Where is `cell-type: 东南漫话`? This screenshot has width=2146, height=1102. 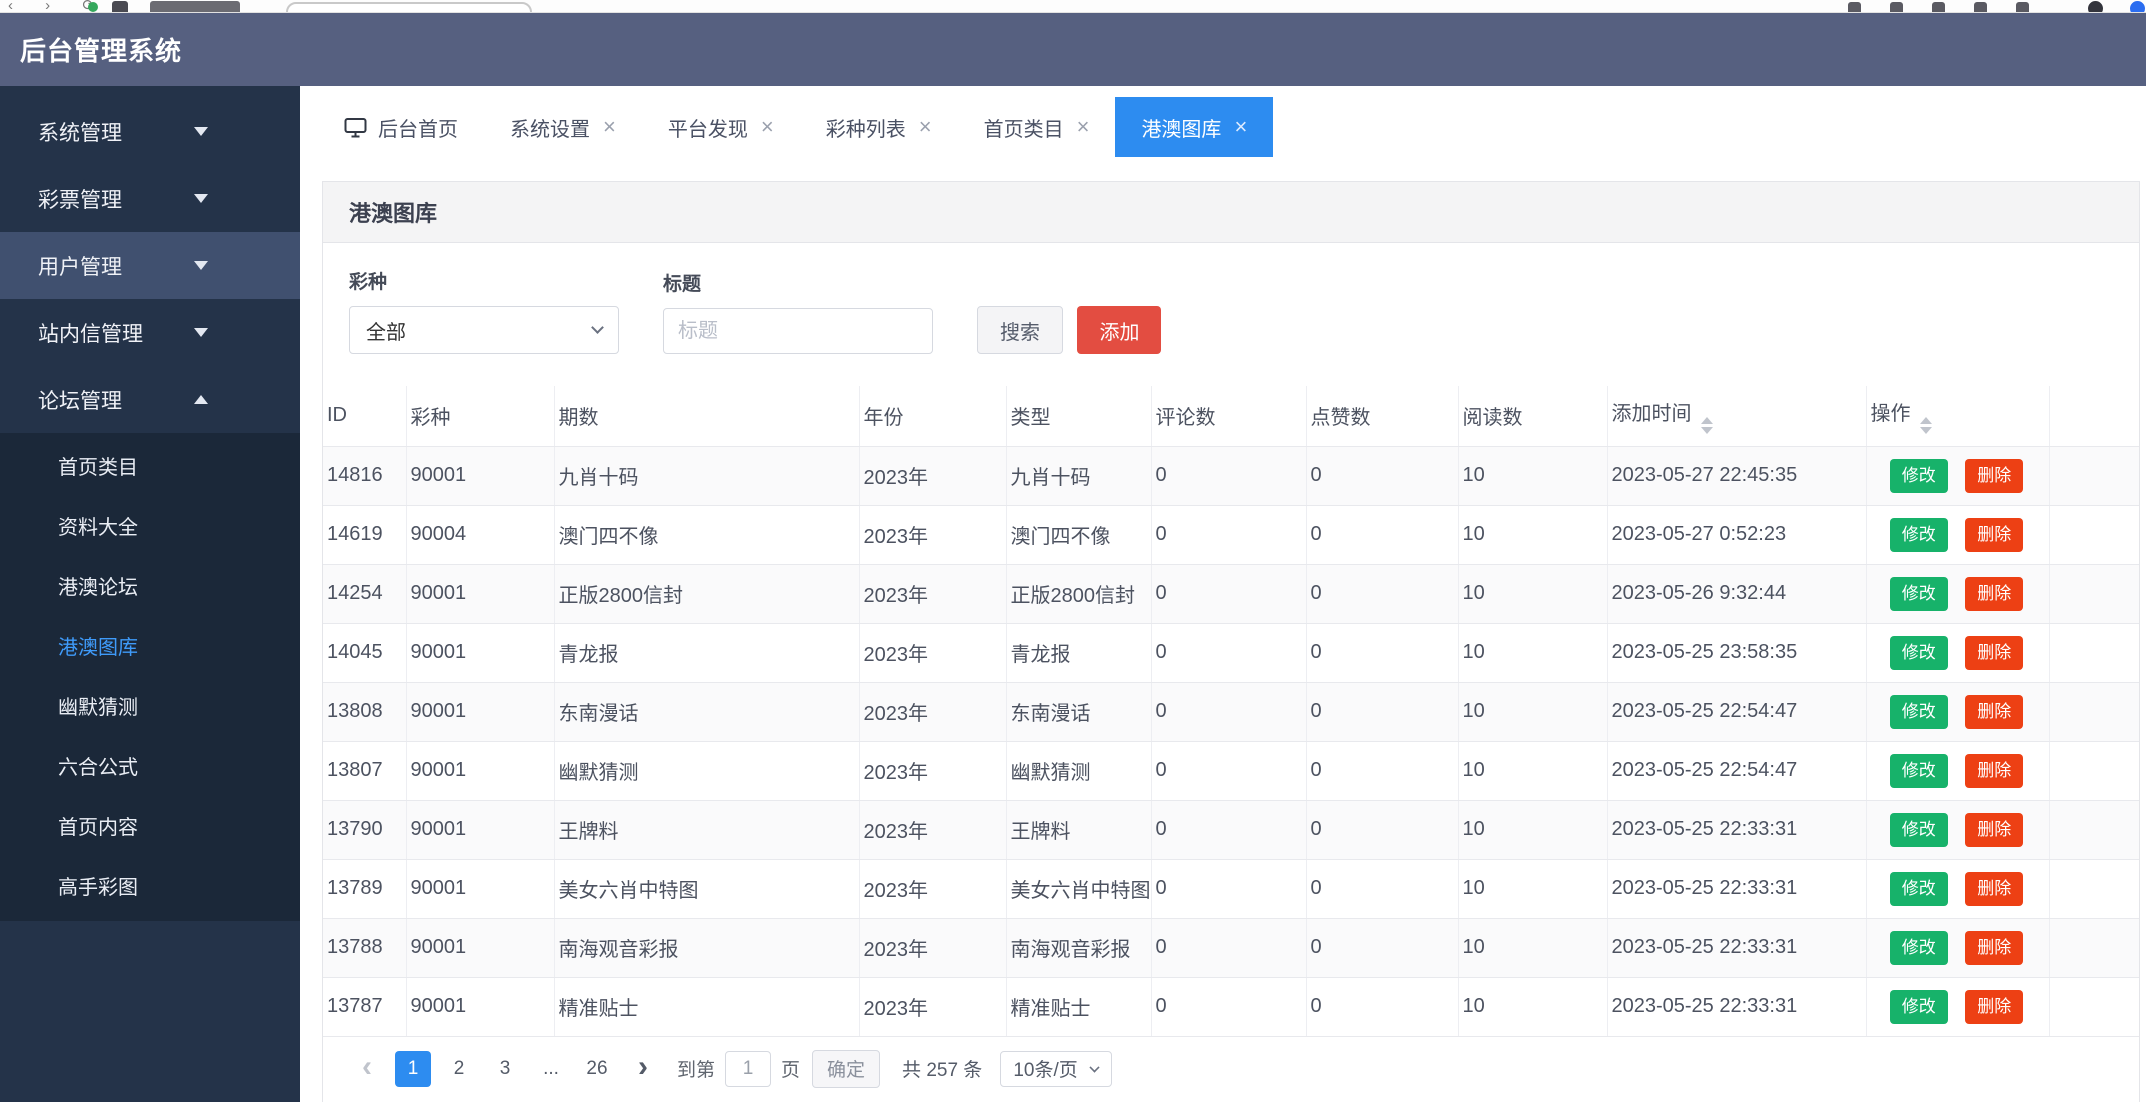 cell-type: 东南漫话 is located at coordinates (1079, 712).